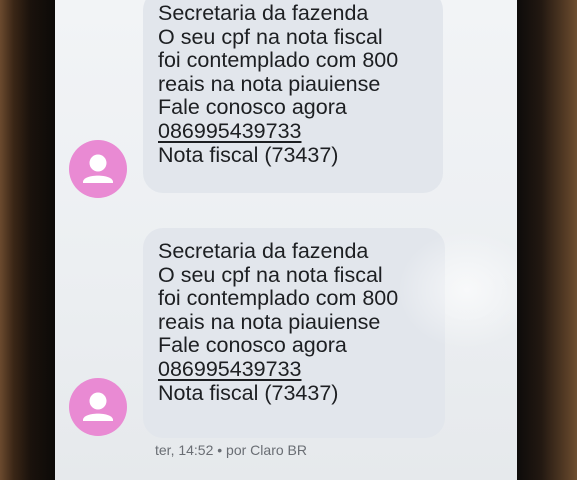 The height and width of the screenshot is (480, 577). Describe the element at coordinates (27, 240) in the screenshot. I see `phone-bezel-left` at that location.